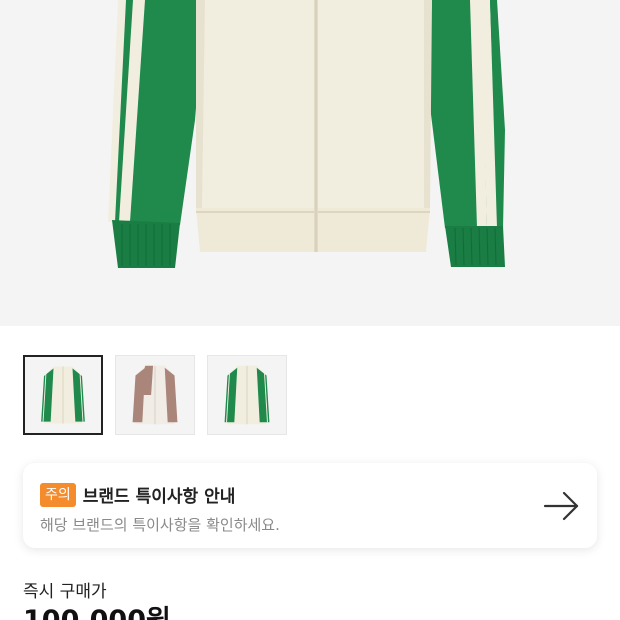 Image resolution: width=620 pixels, height=620 pixels. Describe the element at coordinates (97, 609) in the screenshot. I see `price-value: 100,000원` at that location.